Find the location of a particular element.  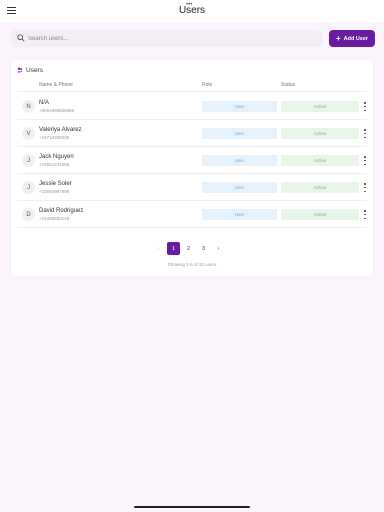

pagination-summary: Showing 1-5 of 33 users is located at coordinates (192, 264).